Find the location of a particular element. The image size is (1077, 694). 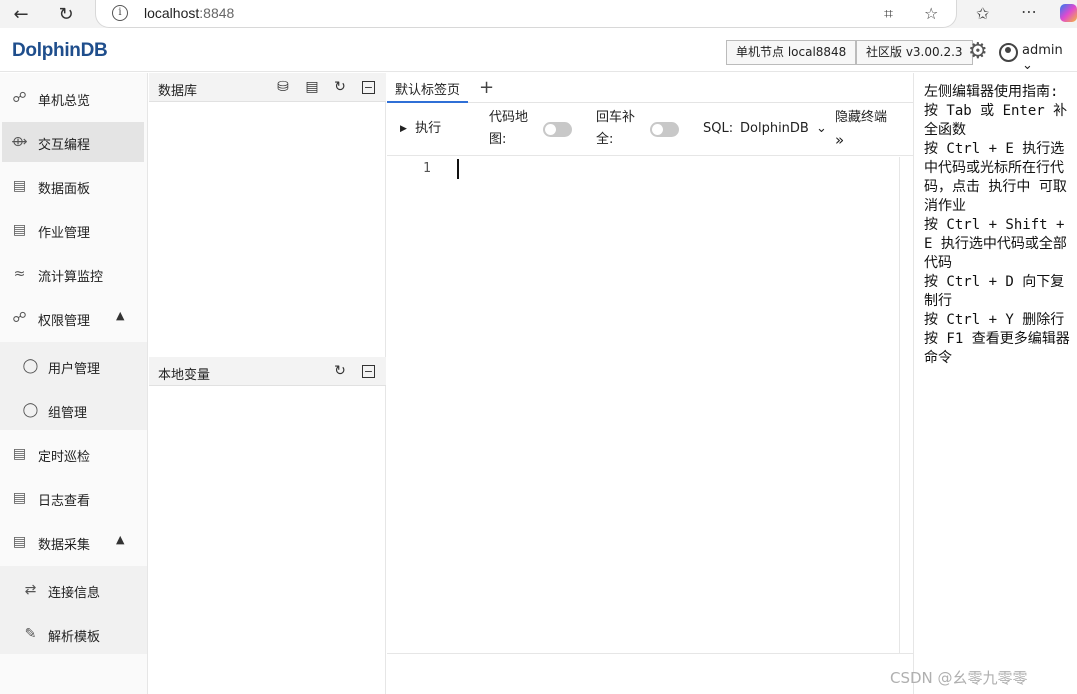

browser-toolbar: ← ↻ i localhost:8848 ⌗ ☆ ✩ ⋯ is located at coordinates (538, 14).